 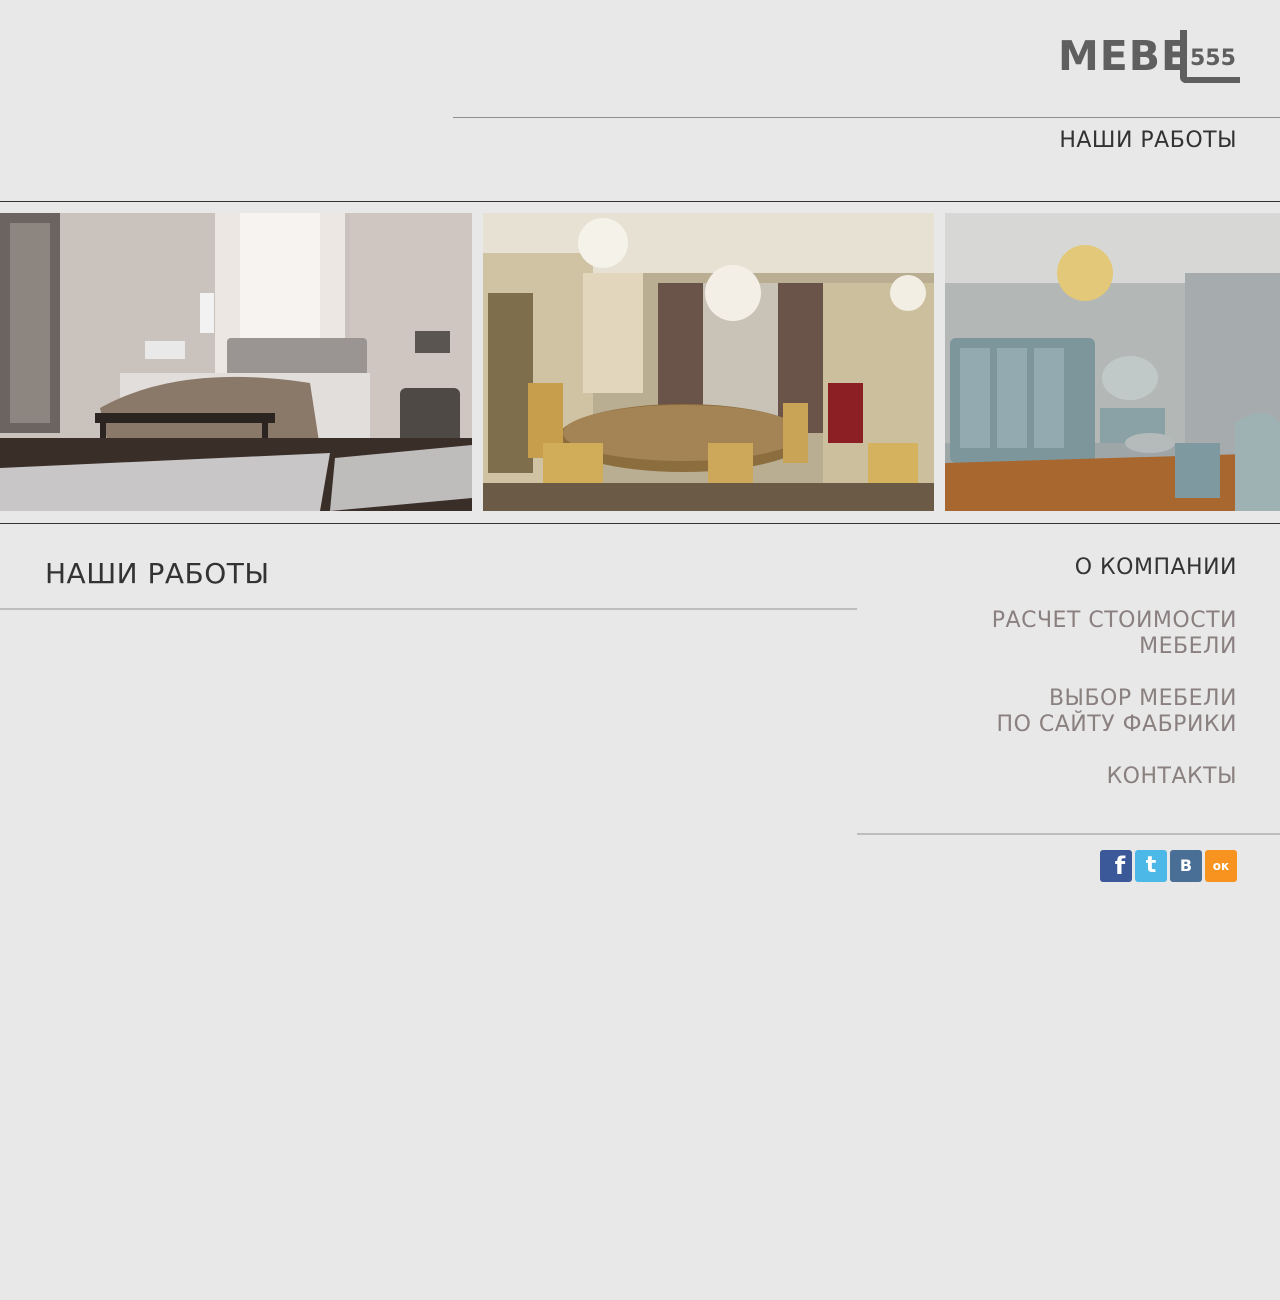 I want to click on gallery-image-classic-bedroom, so click(x=1112, y=362).